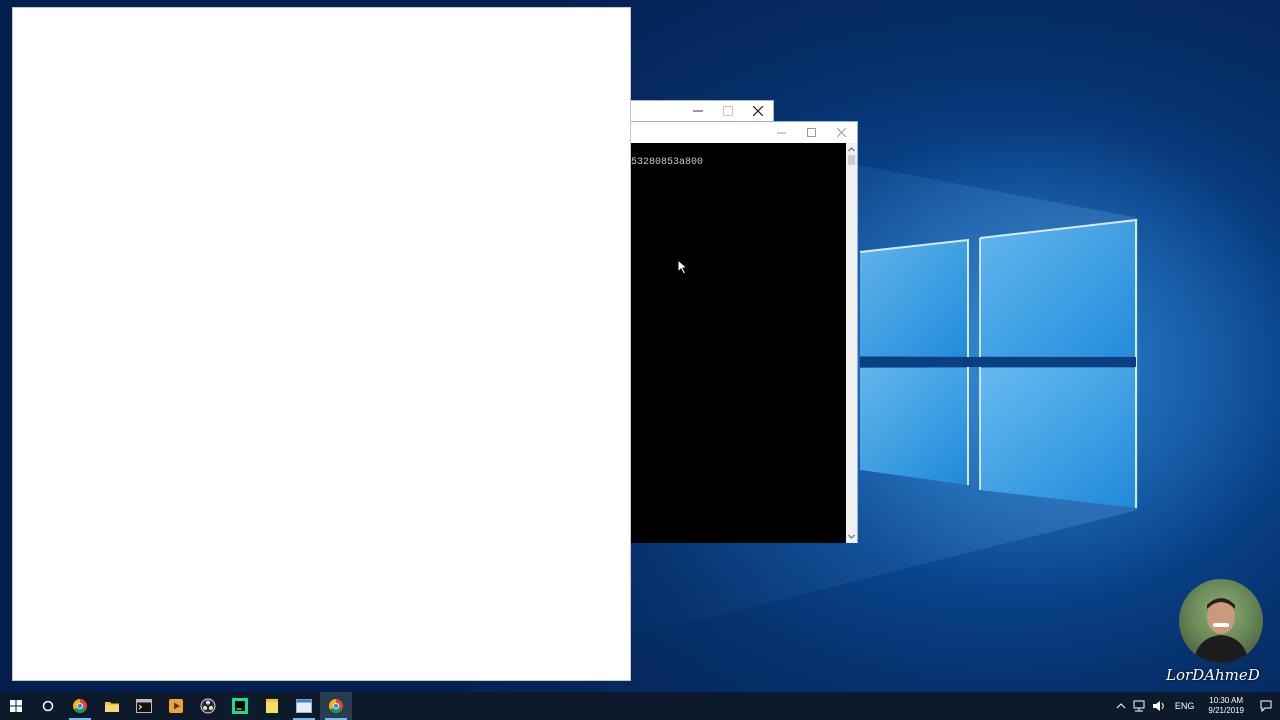 Image resolution: width=1280 pixels, height=720 pixels. I want to click on clock-date: 9/21/2019, so click(1226, 710).